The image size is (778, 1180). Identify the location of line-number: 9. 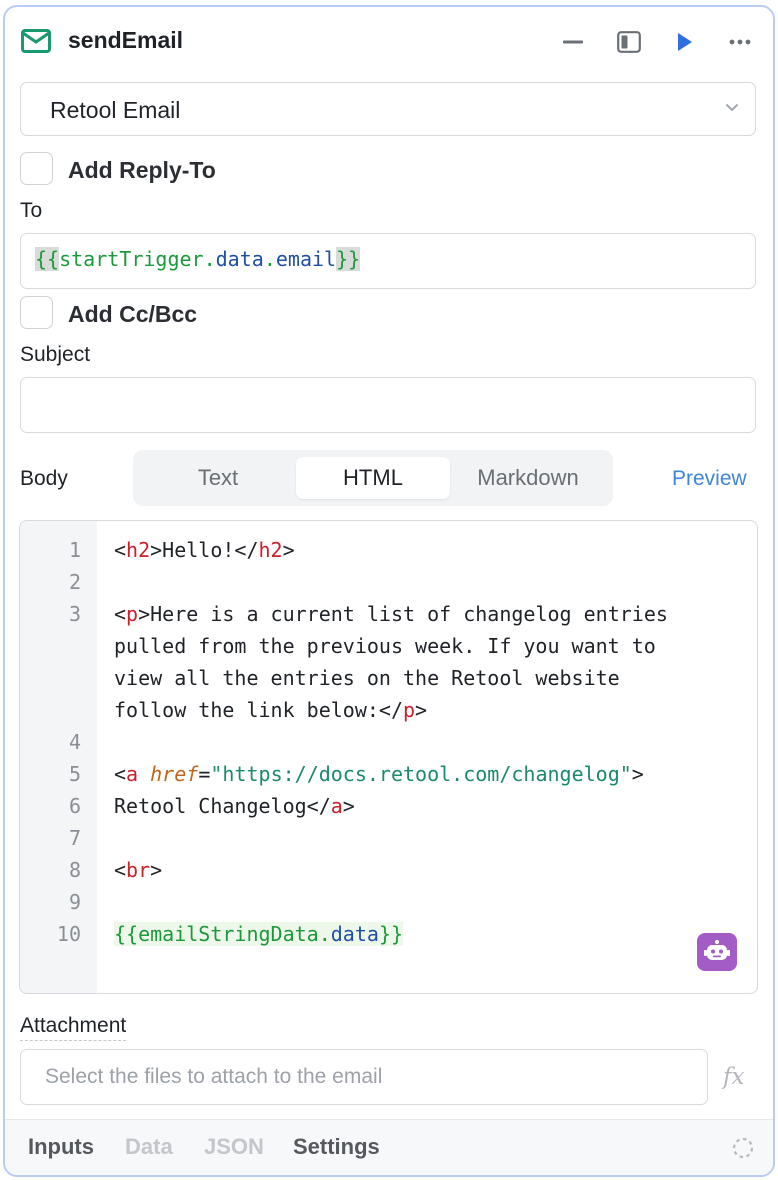
(74, 902).